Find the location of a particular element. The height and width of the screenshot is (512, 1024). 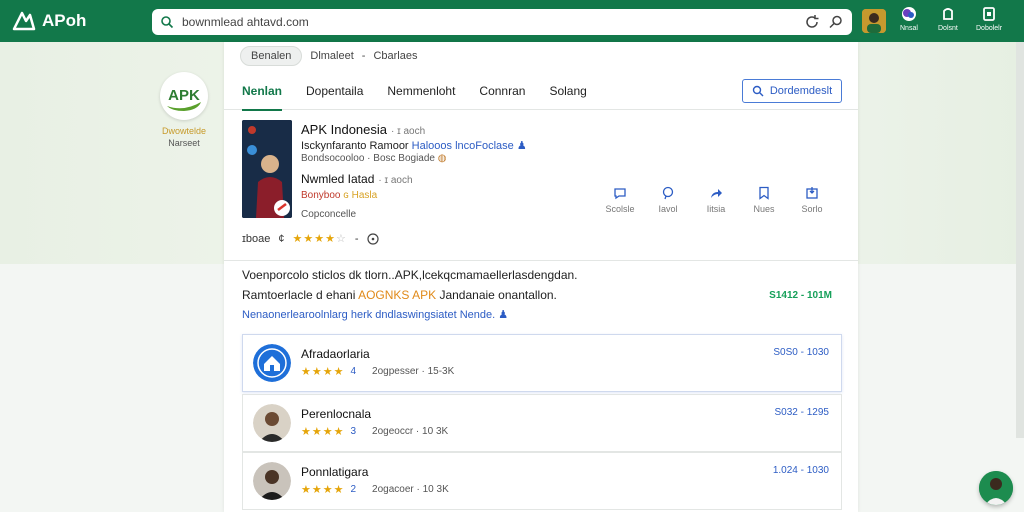

list-item-downloads: 2ogpesser · 15-3K is located at coordinates (413, 371).